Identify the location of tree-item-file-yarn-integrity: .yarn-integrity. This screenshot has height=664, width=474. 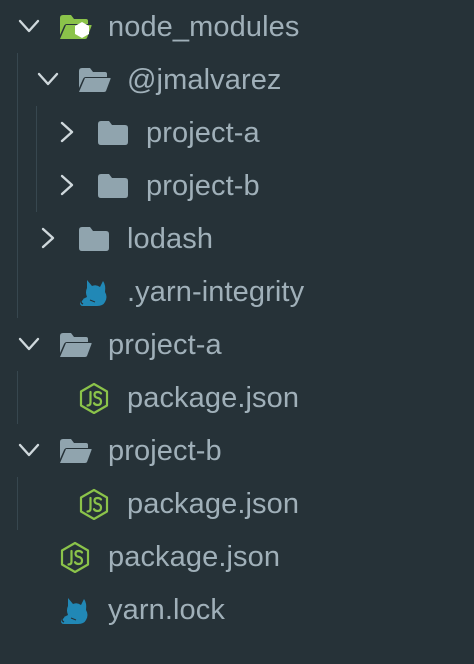
(237, 291).